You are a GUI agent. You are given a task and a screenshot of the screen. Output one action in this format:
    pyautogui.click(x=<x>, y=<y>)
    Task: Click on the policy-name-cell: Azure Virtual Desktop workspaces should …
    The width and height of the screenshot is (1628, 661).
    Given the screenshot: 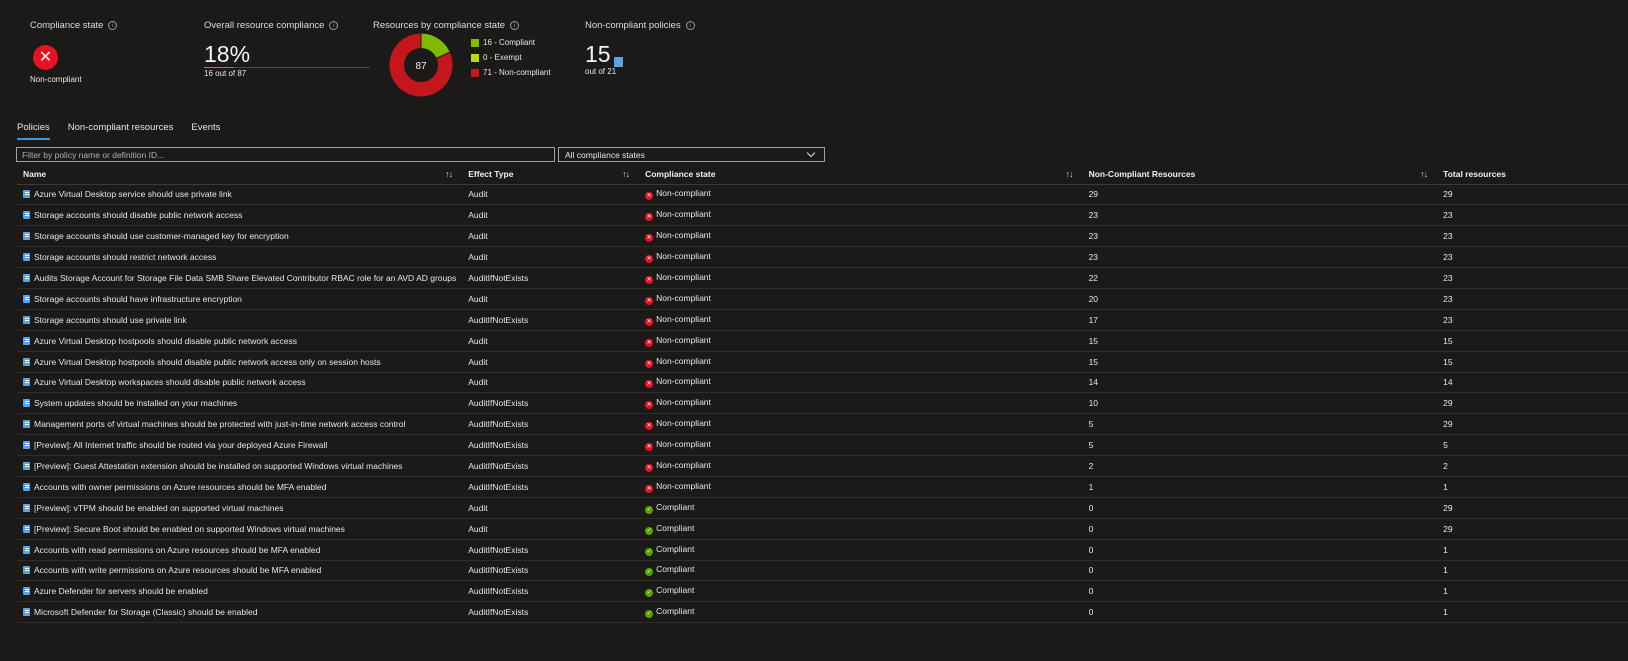 What is the action you would take?
    pyautogui.click(x=240, y=383)
    